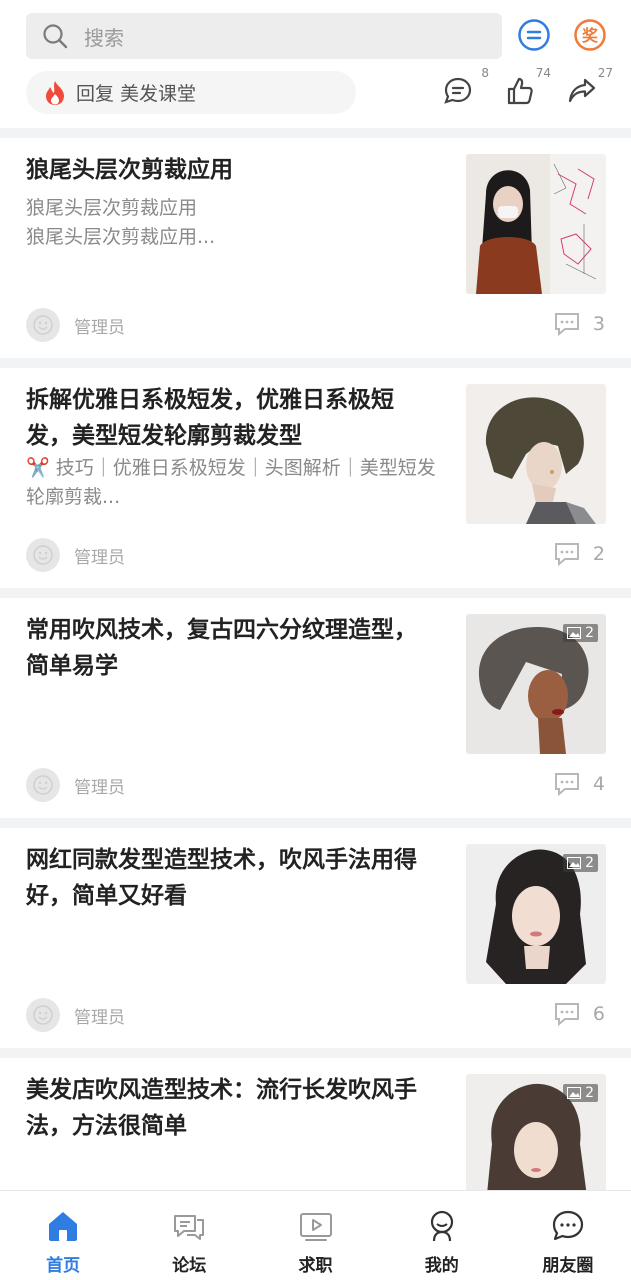  What do you see at coordinates (568, 1266) in the screenshot?
I see `tab-label: 朋友圈` at bounding box center [568, 1266].